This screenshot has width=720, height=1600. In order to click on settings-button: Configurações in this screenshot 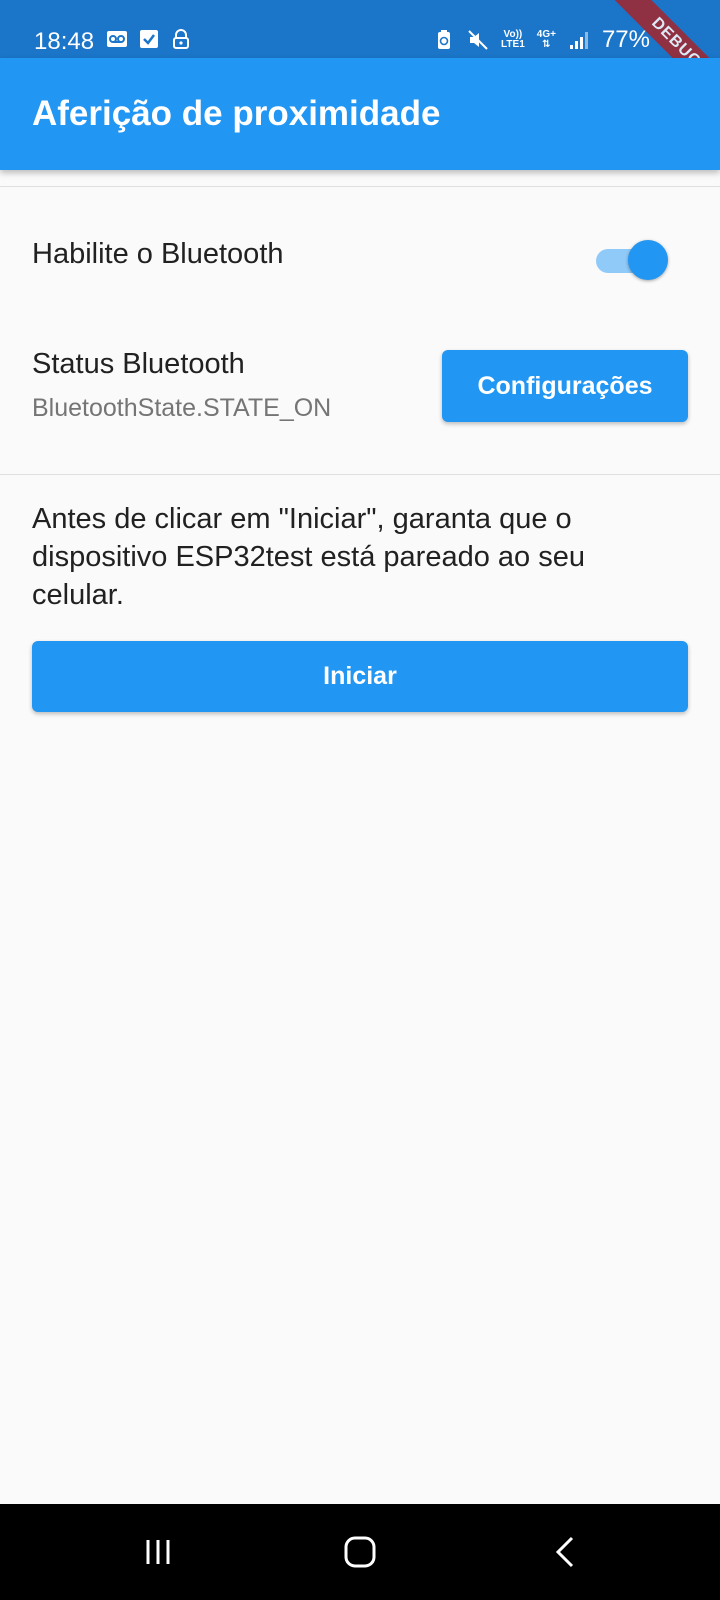, I will do `click(565, 386)`.